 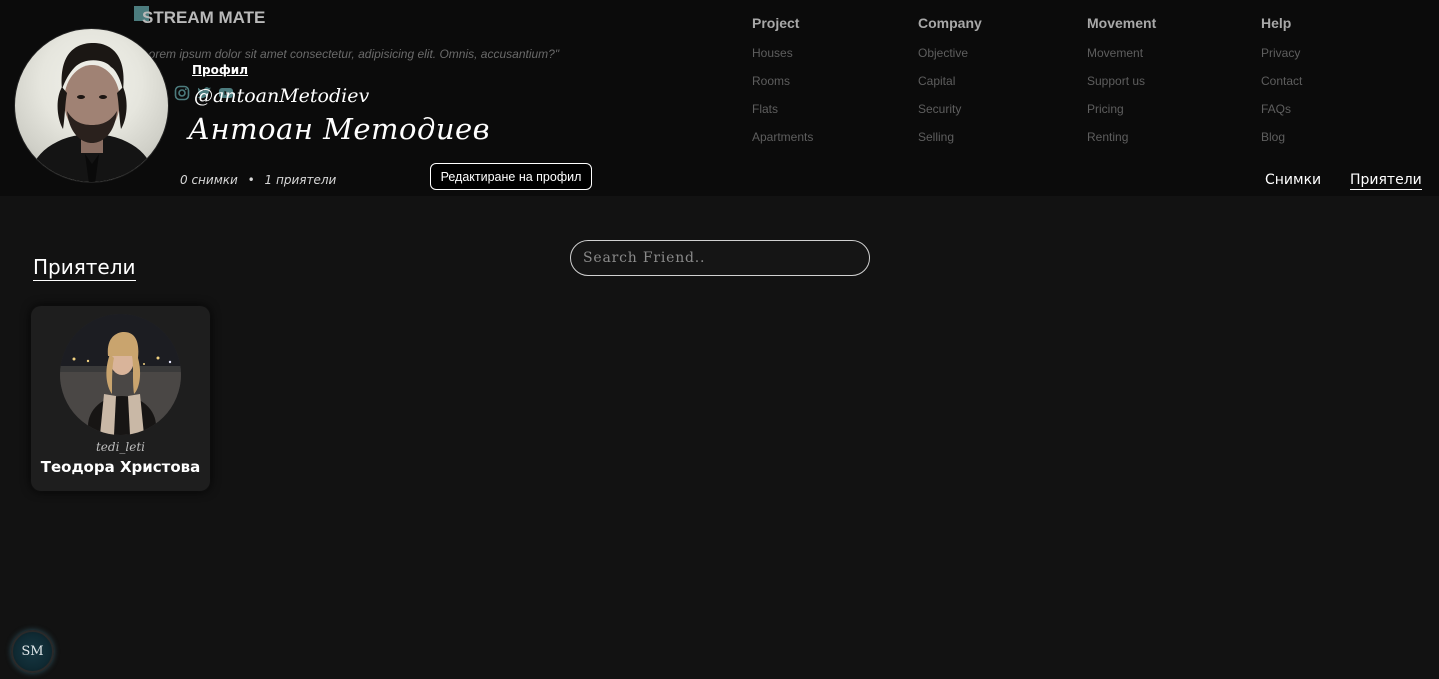 What do you see at coordinates (720, 258) in the screenshot?
I see `search-friend-input` at bounding box center [720, 258].